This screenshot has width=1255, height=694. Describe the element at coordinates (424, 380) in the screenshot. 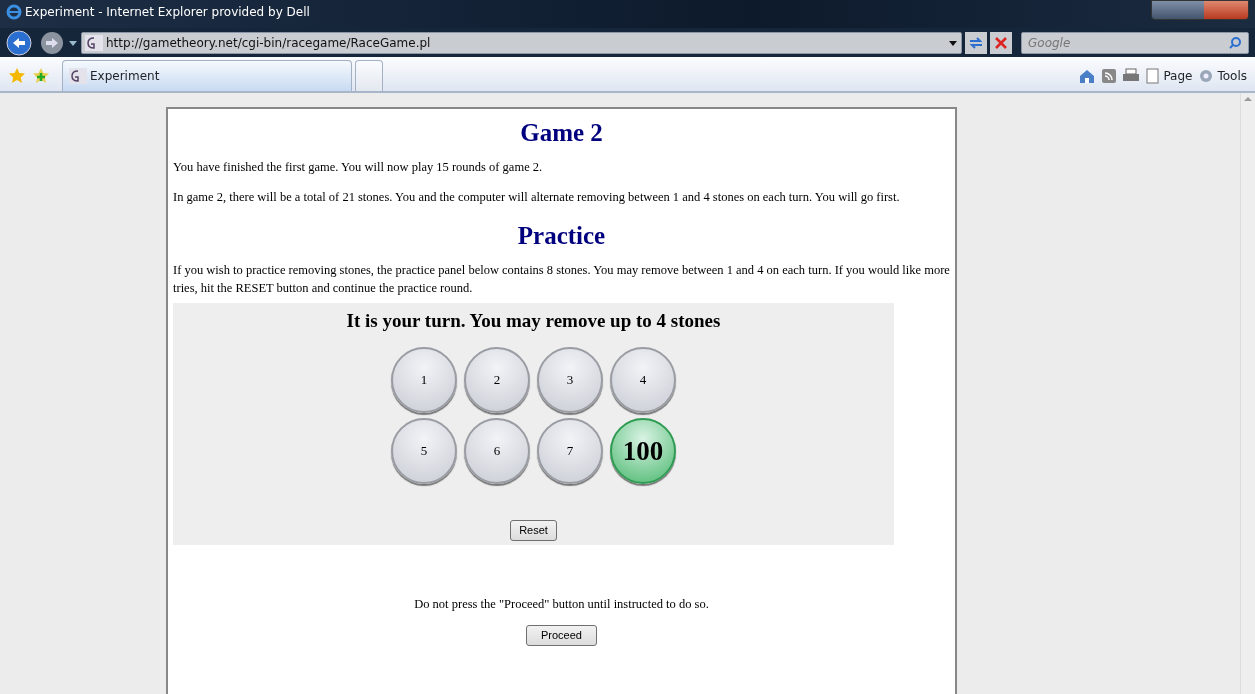

I see `stone-button: 1` at that location.